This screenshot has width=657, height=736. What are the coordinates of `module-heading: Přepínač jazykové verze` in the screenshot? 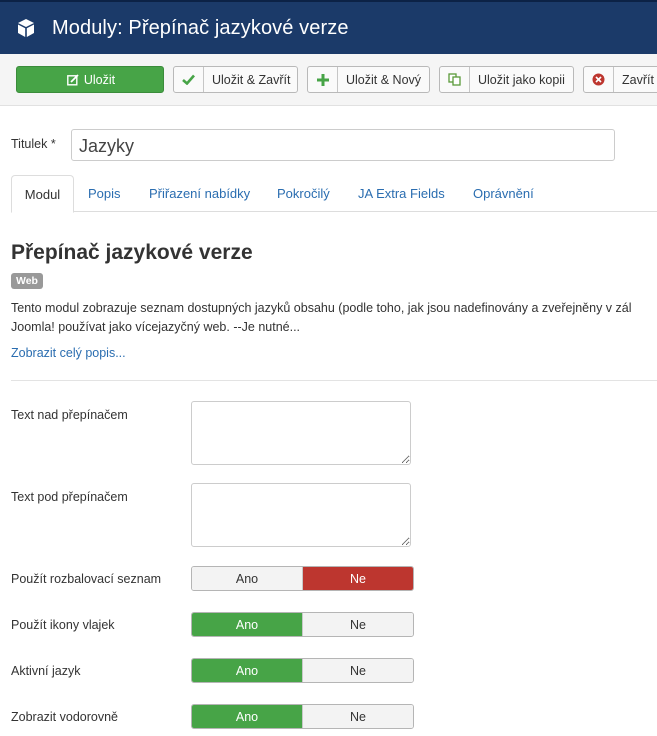 It's located at (132, 252).